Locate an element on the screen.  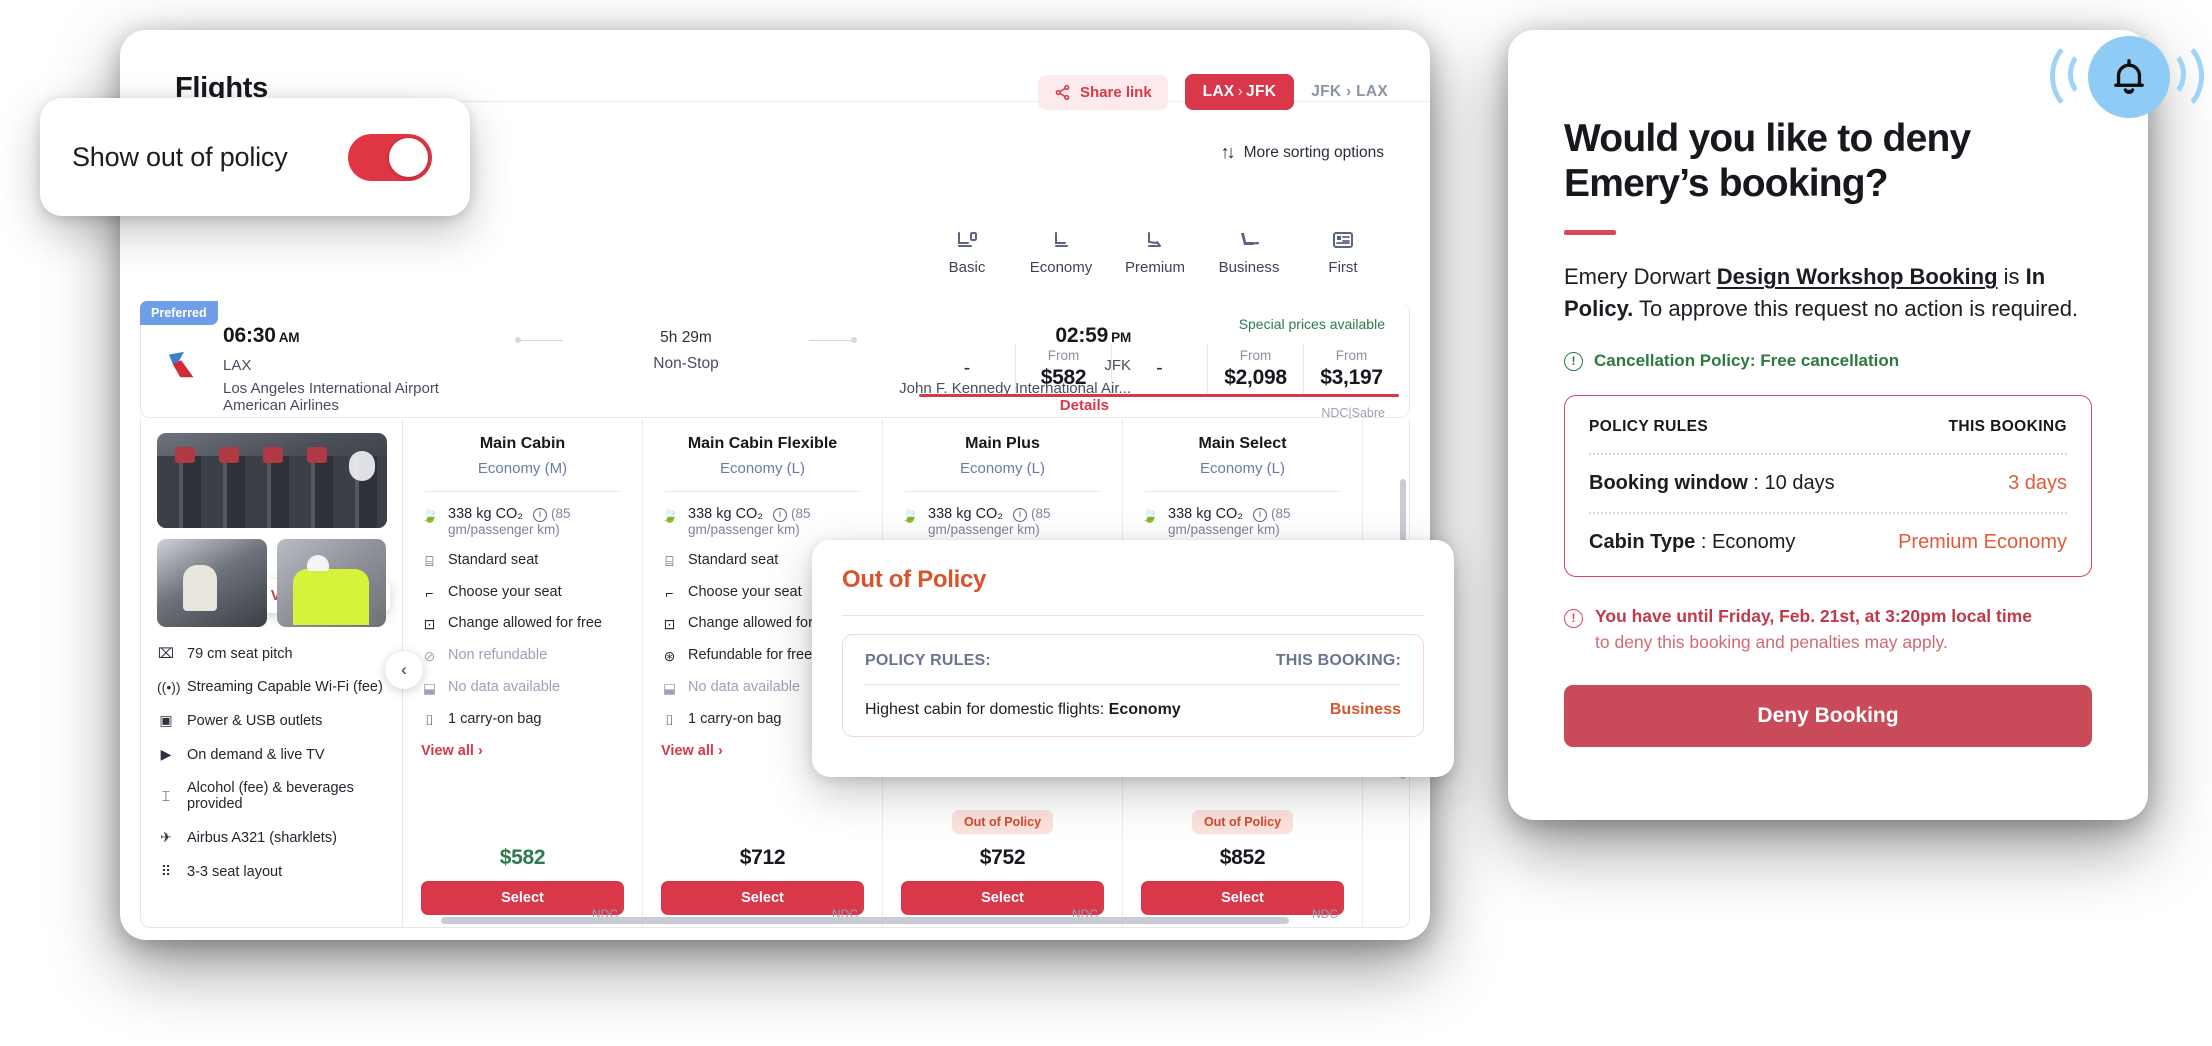
amenity-label: Power & USB outlets is located at coordinates (255, 720).